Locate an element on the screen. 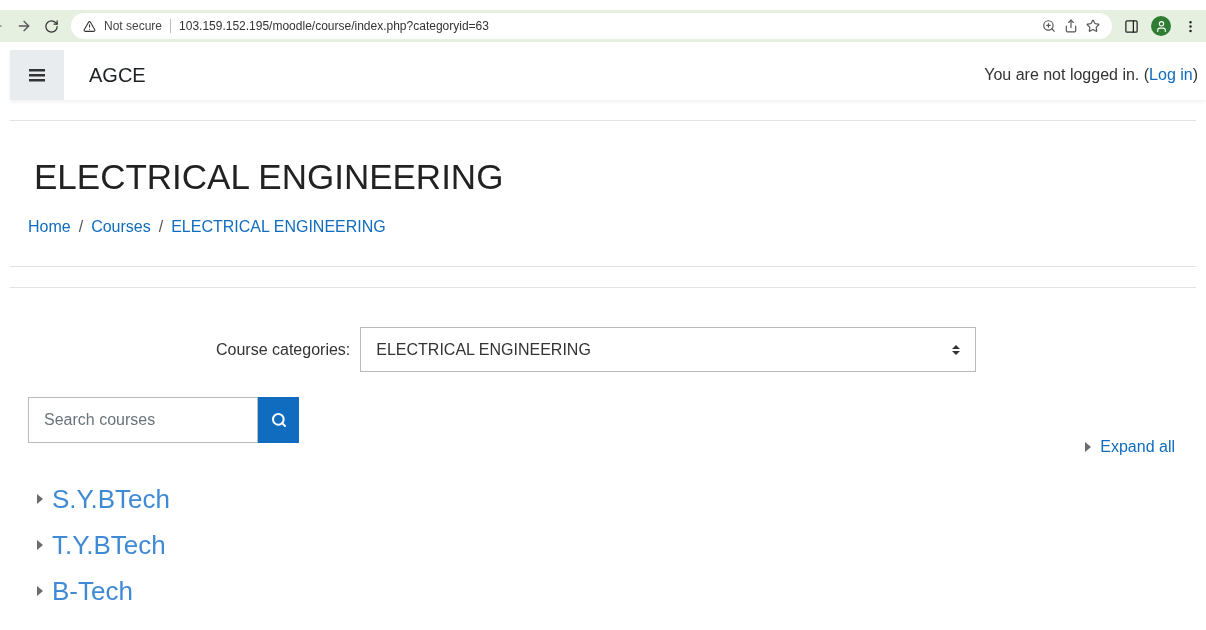 Image resolution: width=1206 pixels, height=630 pixels. forward-icon is located at coordinates (24, 26).